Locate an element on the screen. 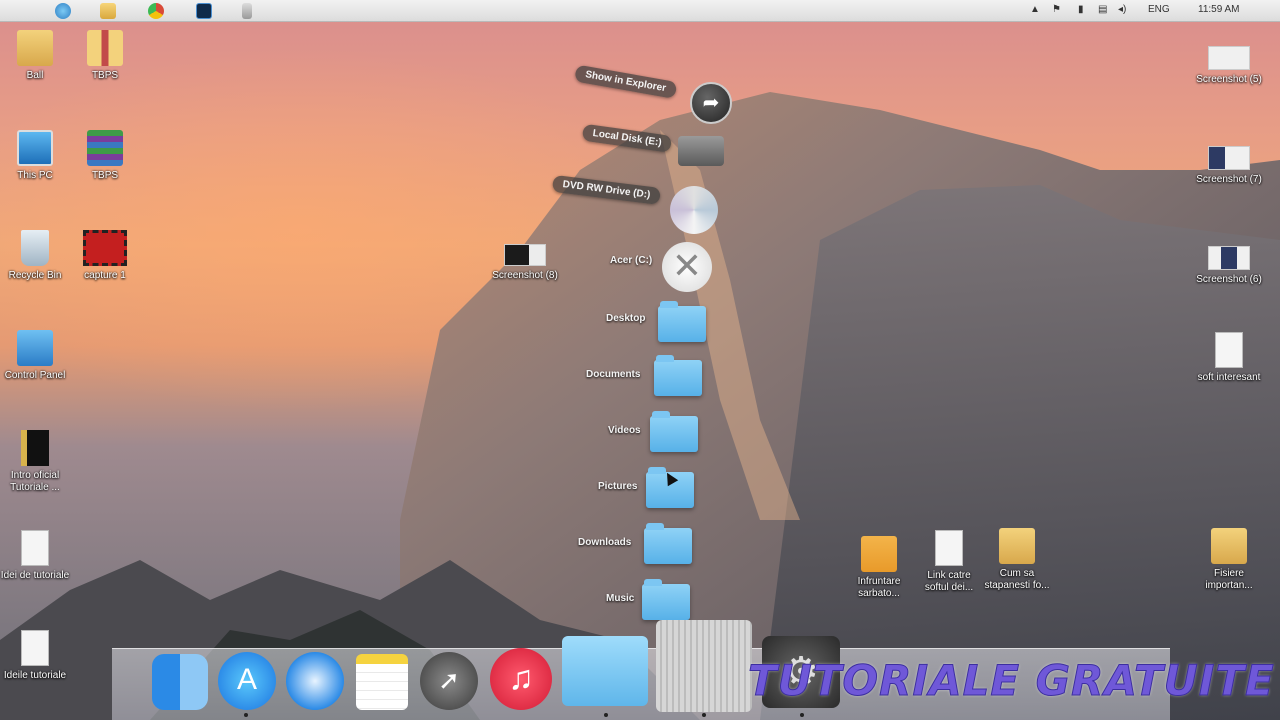 The image size is (1280, 720). app-store-icon: A is located at coordinates (247, 681).